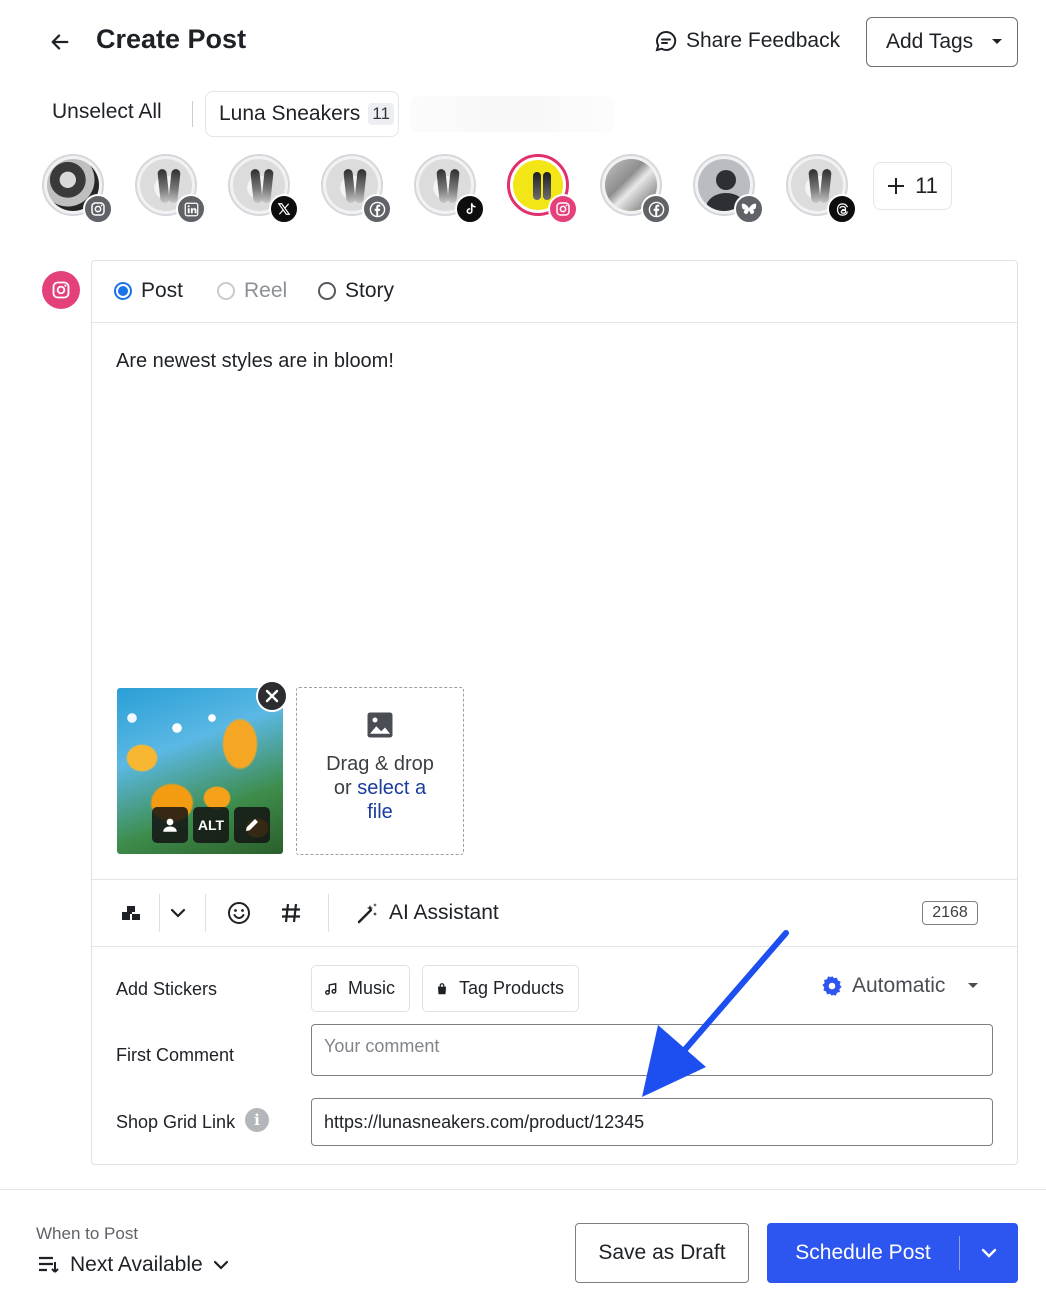  What do you see at coordinates (370, 290) in the screenshot?
I see `post-type-story-label: Story` at bounding box center [370, 290].